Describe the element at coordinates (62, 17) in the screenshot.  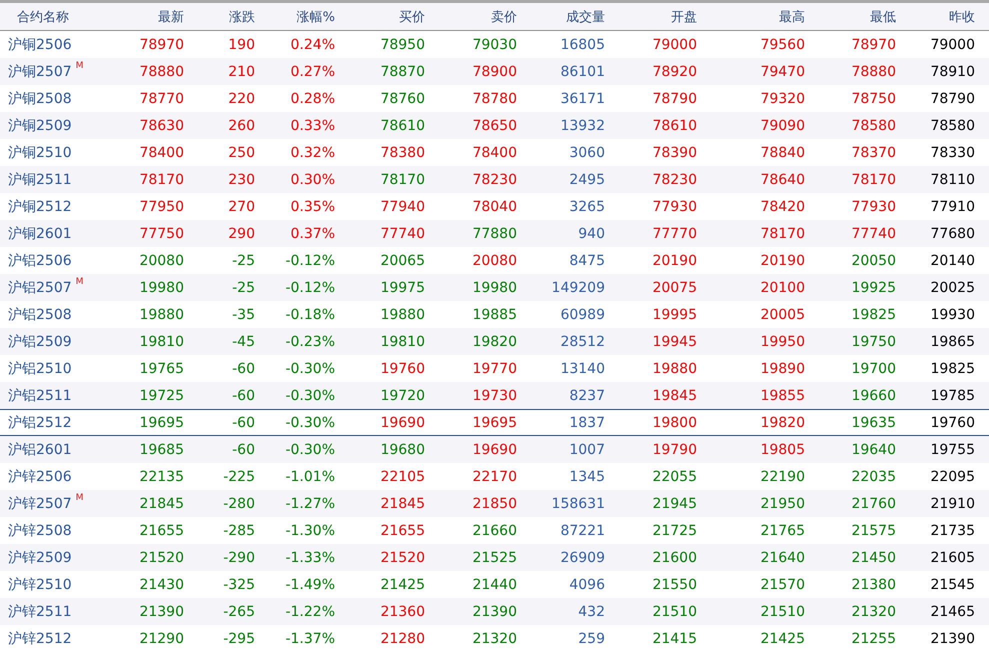
I see `column-header: 合约名称` at that location.